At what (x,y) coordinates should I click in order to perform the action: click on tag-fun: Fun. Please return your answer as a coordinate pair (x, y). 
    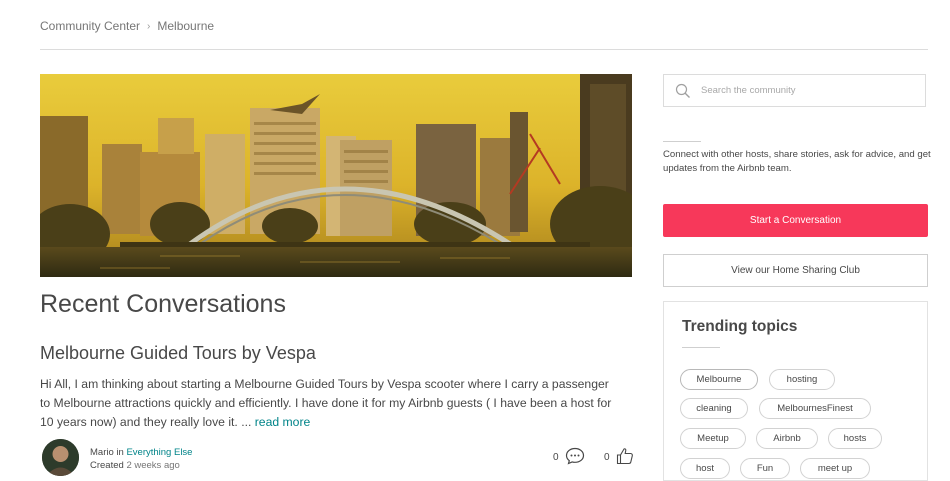
    Looking at the image, I should click on (765, 468).